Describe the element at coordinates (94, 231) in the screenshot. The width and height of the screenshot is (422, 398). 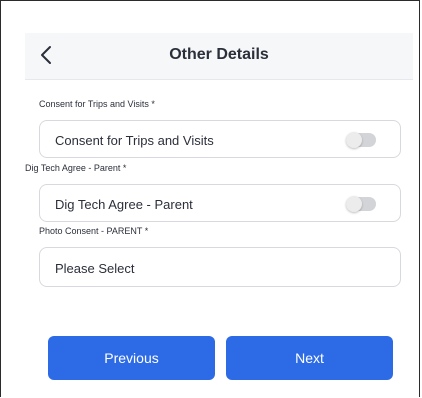
I see `photo-consent-label: Photo Consent - PARENT *` at that location.